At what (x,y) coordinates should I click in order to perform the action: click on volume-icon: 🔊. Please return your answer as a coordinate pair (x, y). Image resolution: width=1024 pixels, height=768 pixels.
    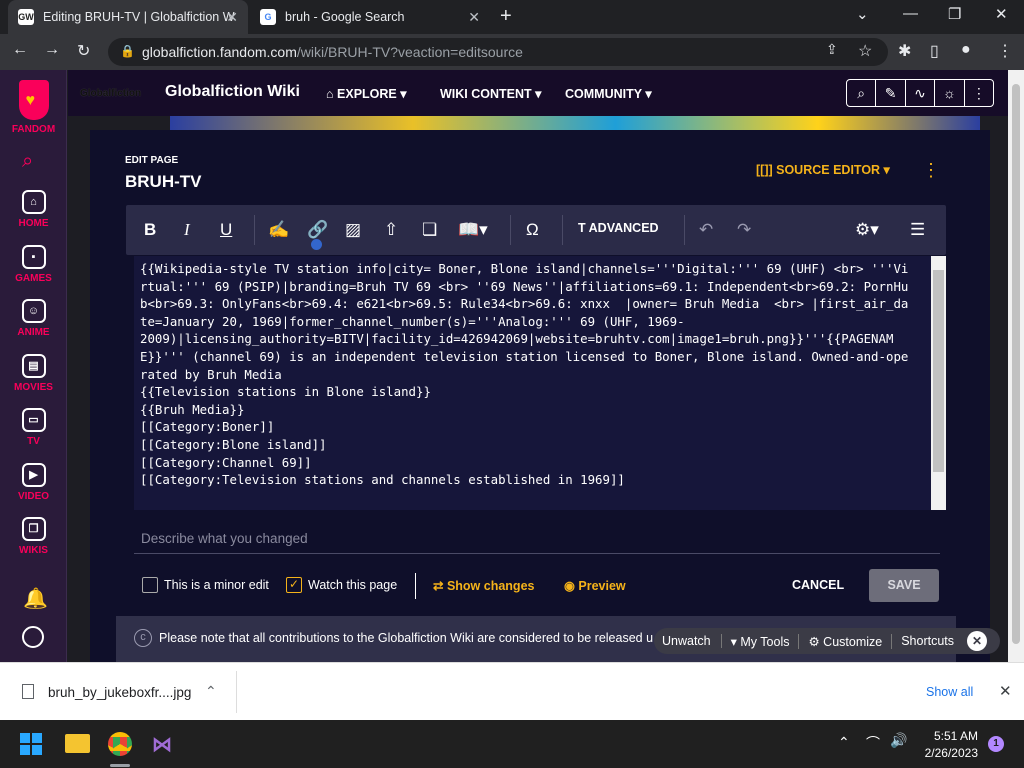
    Looking at the image, I should click on (898, 740).